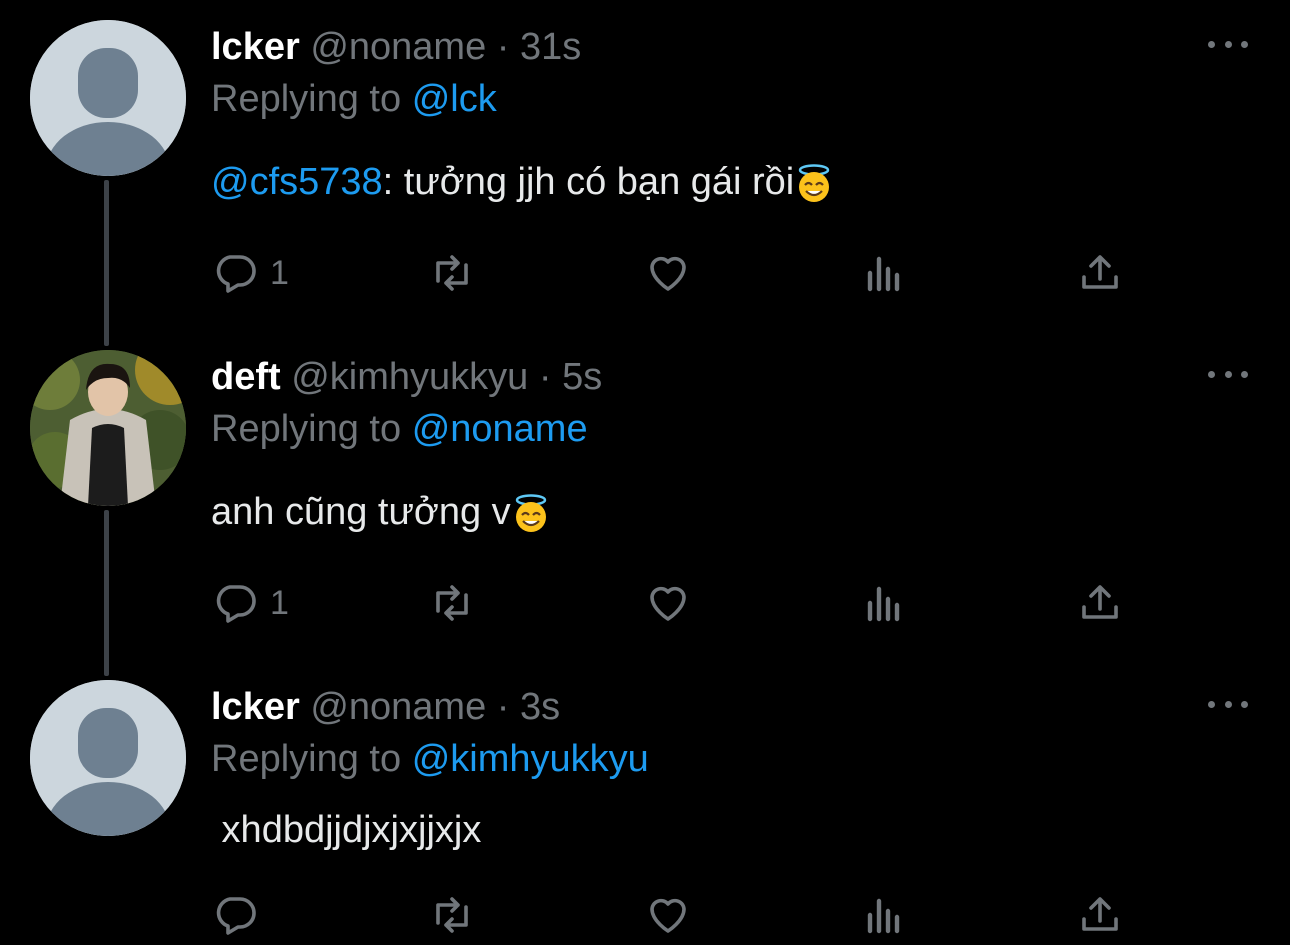  I want to click on replying-to: Replying to @lck, so click(354, 99).